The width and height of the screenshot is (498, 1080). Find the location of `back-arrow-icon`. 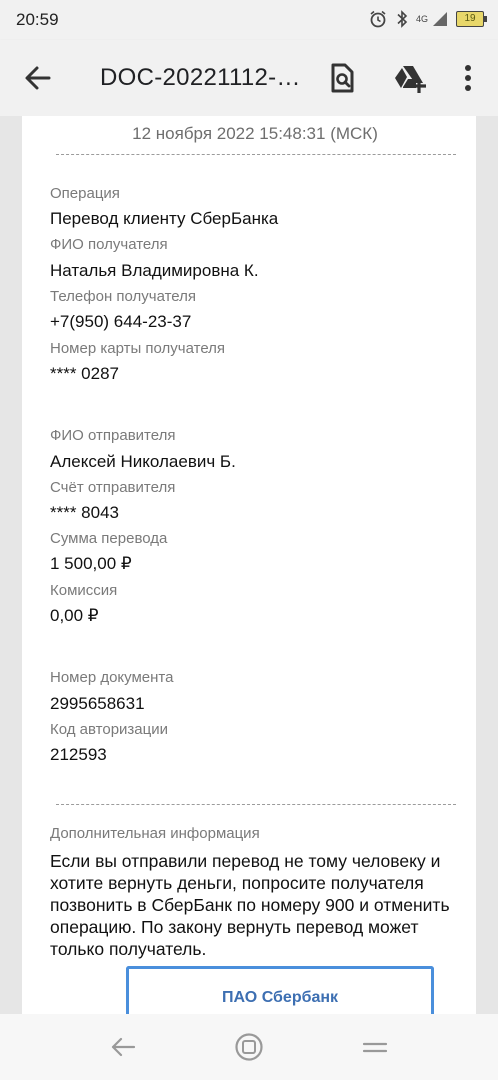

back-arrow-icon is located at coordinates (38, 78).